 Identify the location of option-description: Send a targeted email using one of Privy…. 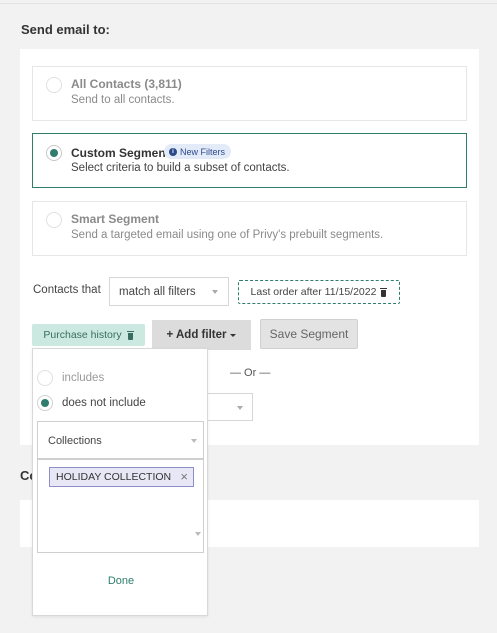
(227, 235).